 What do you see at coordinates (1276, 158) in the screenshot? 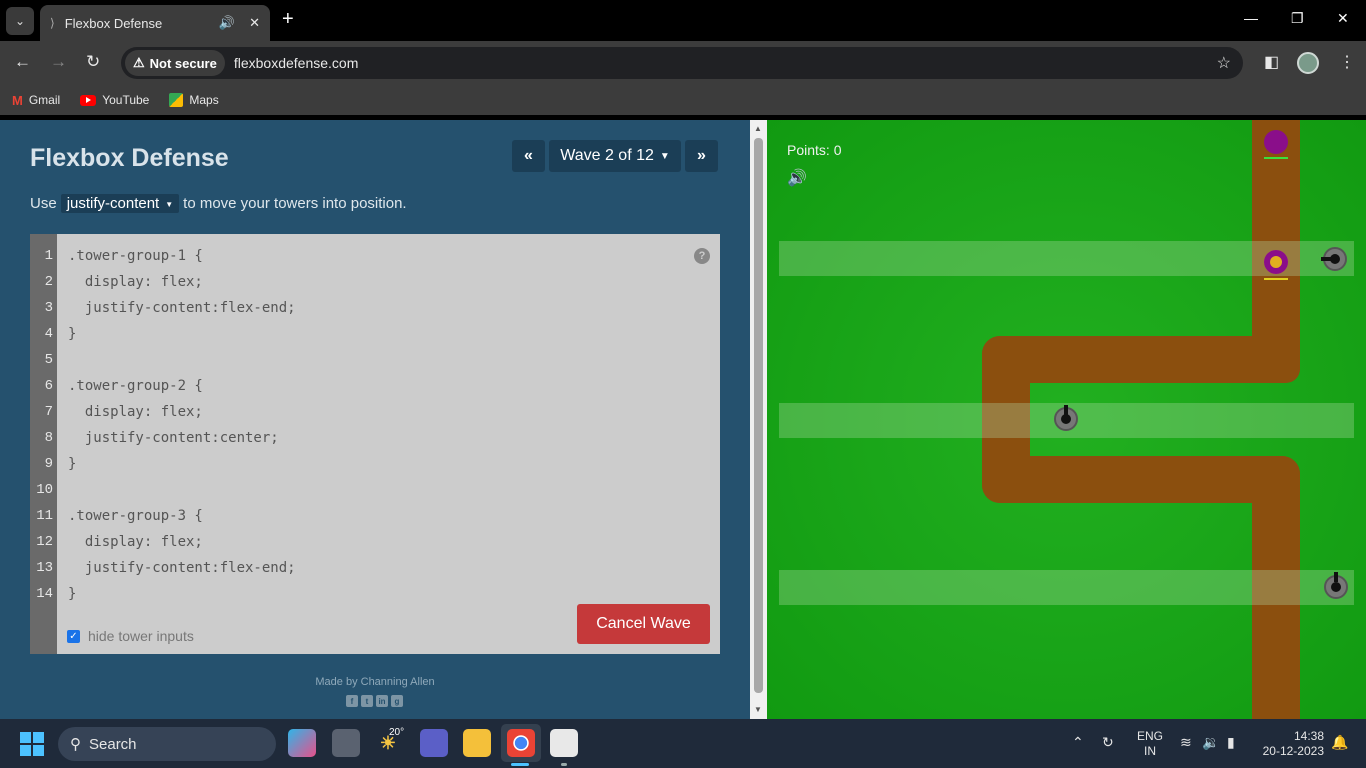
I see `enemy-health-bar` at bounding box center [1276, 158].